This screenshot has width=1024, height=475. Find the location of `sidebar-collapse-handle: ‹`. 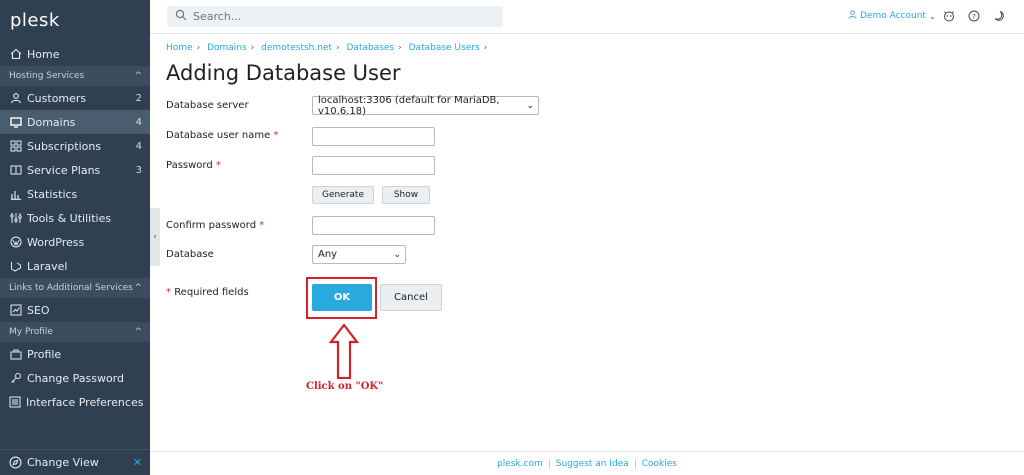

sidebar-collapse-handle: ‹ is located at coordinates (155, 237).